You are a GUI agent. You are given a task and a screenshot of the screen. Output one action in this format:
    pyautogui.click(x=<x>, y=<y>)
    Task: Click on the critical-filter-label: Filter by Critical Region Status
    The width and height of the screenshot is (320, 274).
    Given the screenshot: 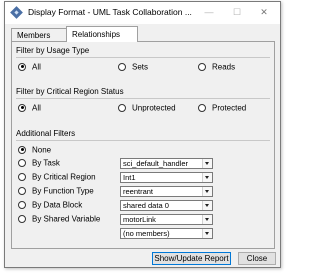 What is the action you would take?
    pyautogui.click(x=70, y=91)
    